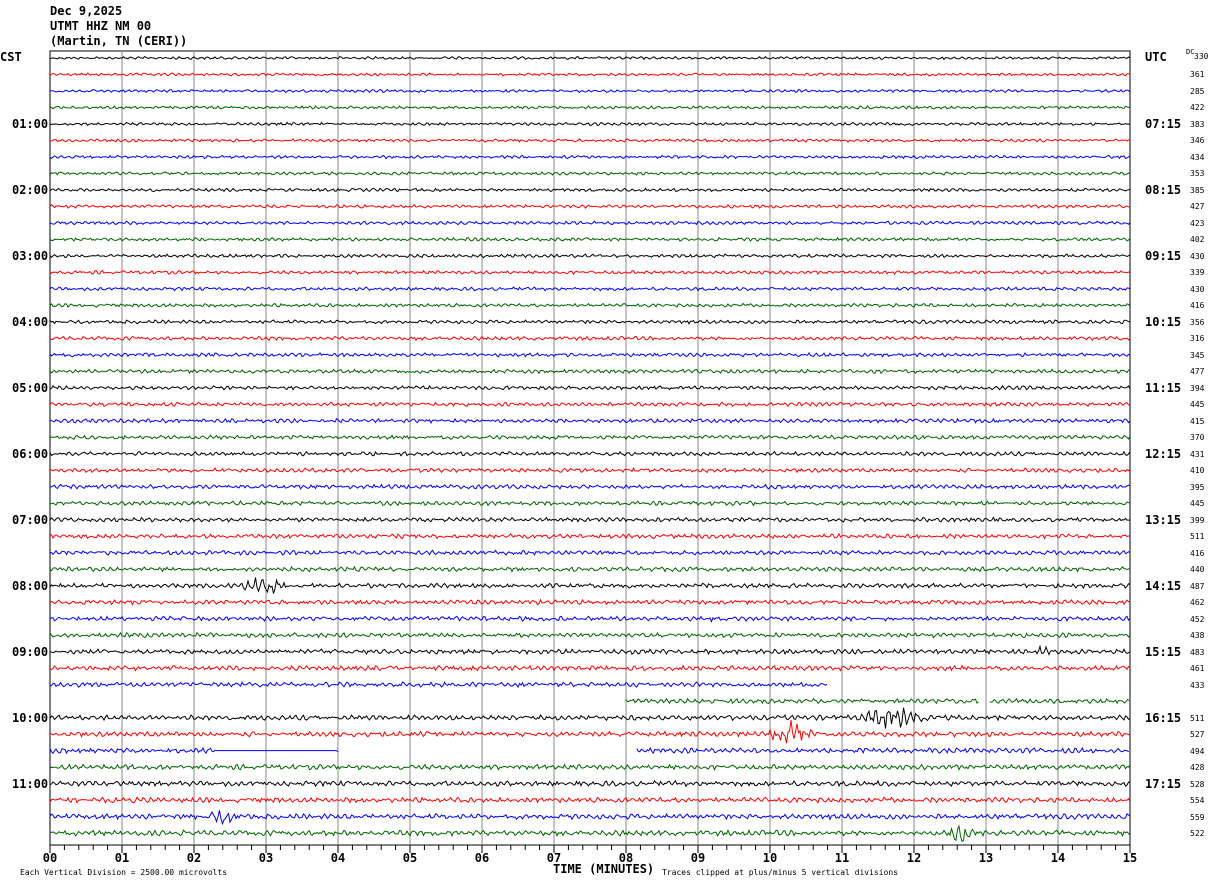 The height and width of the screenshot is (886, 1210). Describe the element at coordinates (266, 858) in the screenshot. I see `x-tick-label: 03` at that location.